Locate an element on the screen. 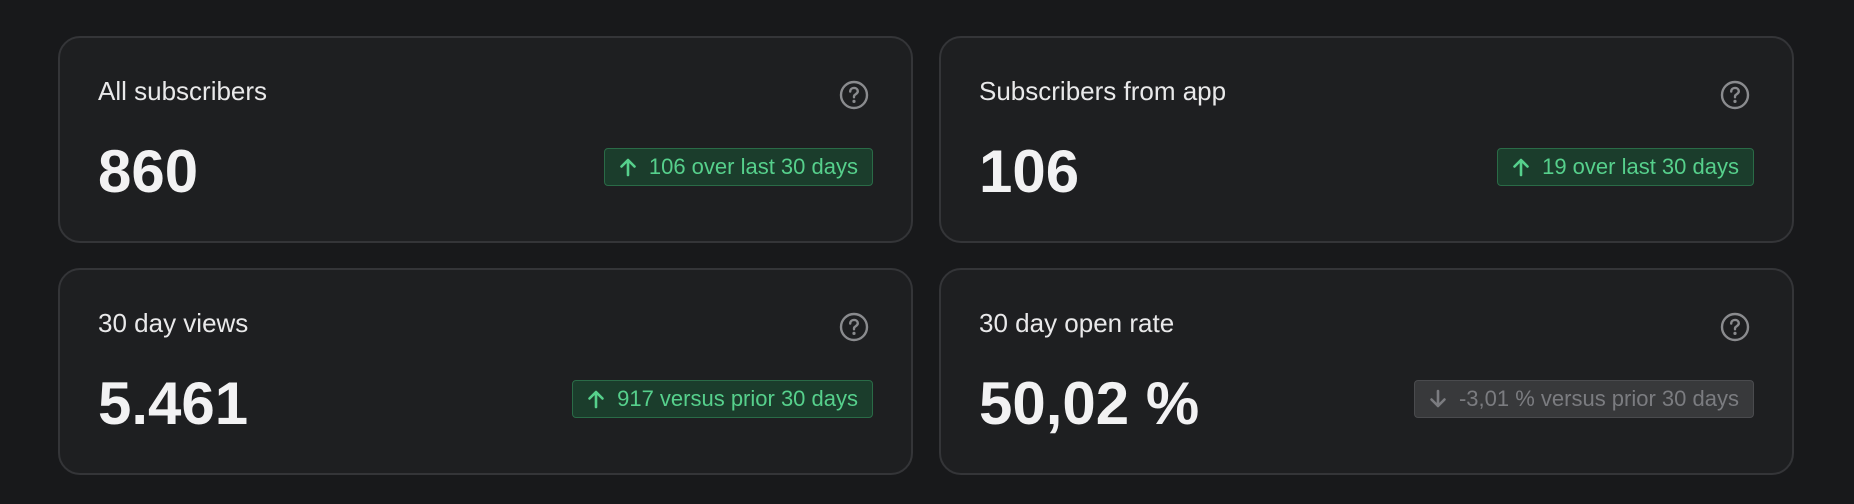  stat-card-title: All subscribers is located at coordinates (183, 91).